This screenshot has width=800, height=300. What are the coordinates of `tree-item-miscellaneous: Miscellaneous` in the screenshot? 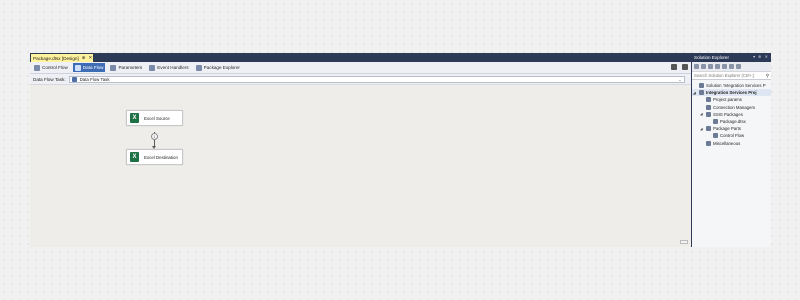 It's located at (731, 143).